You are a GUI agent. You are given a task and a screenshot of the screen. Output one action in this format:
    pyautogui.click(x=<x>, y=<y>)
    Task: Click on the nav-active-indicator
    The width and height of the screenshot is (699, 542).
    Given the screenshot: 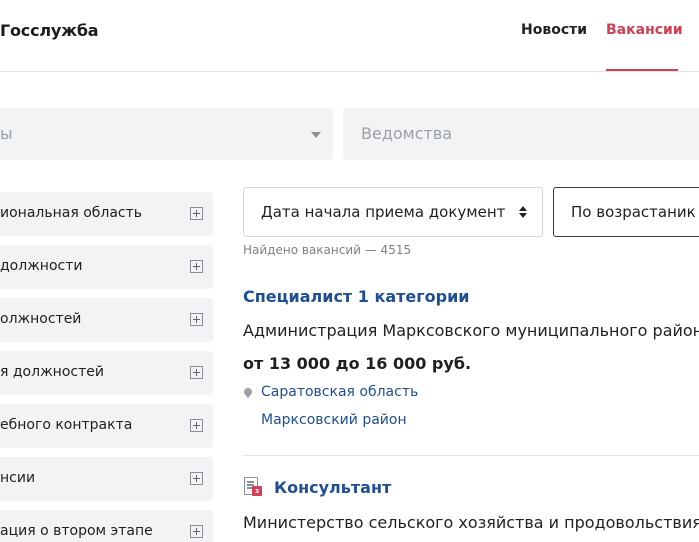 What is the action you would take?
    pyautogui.click(x=642, y=70)
    